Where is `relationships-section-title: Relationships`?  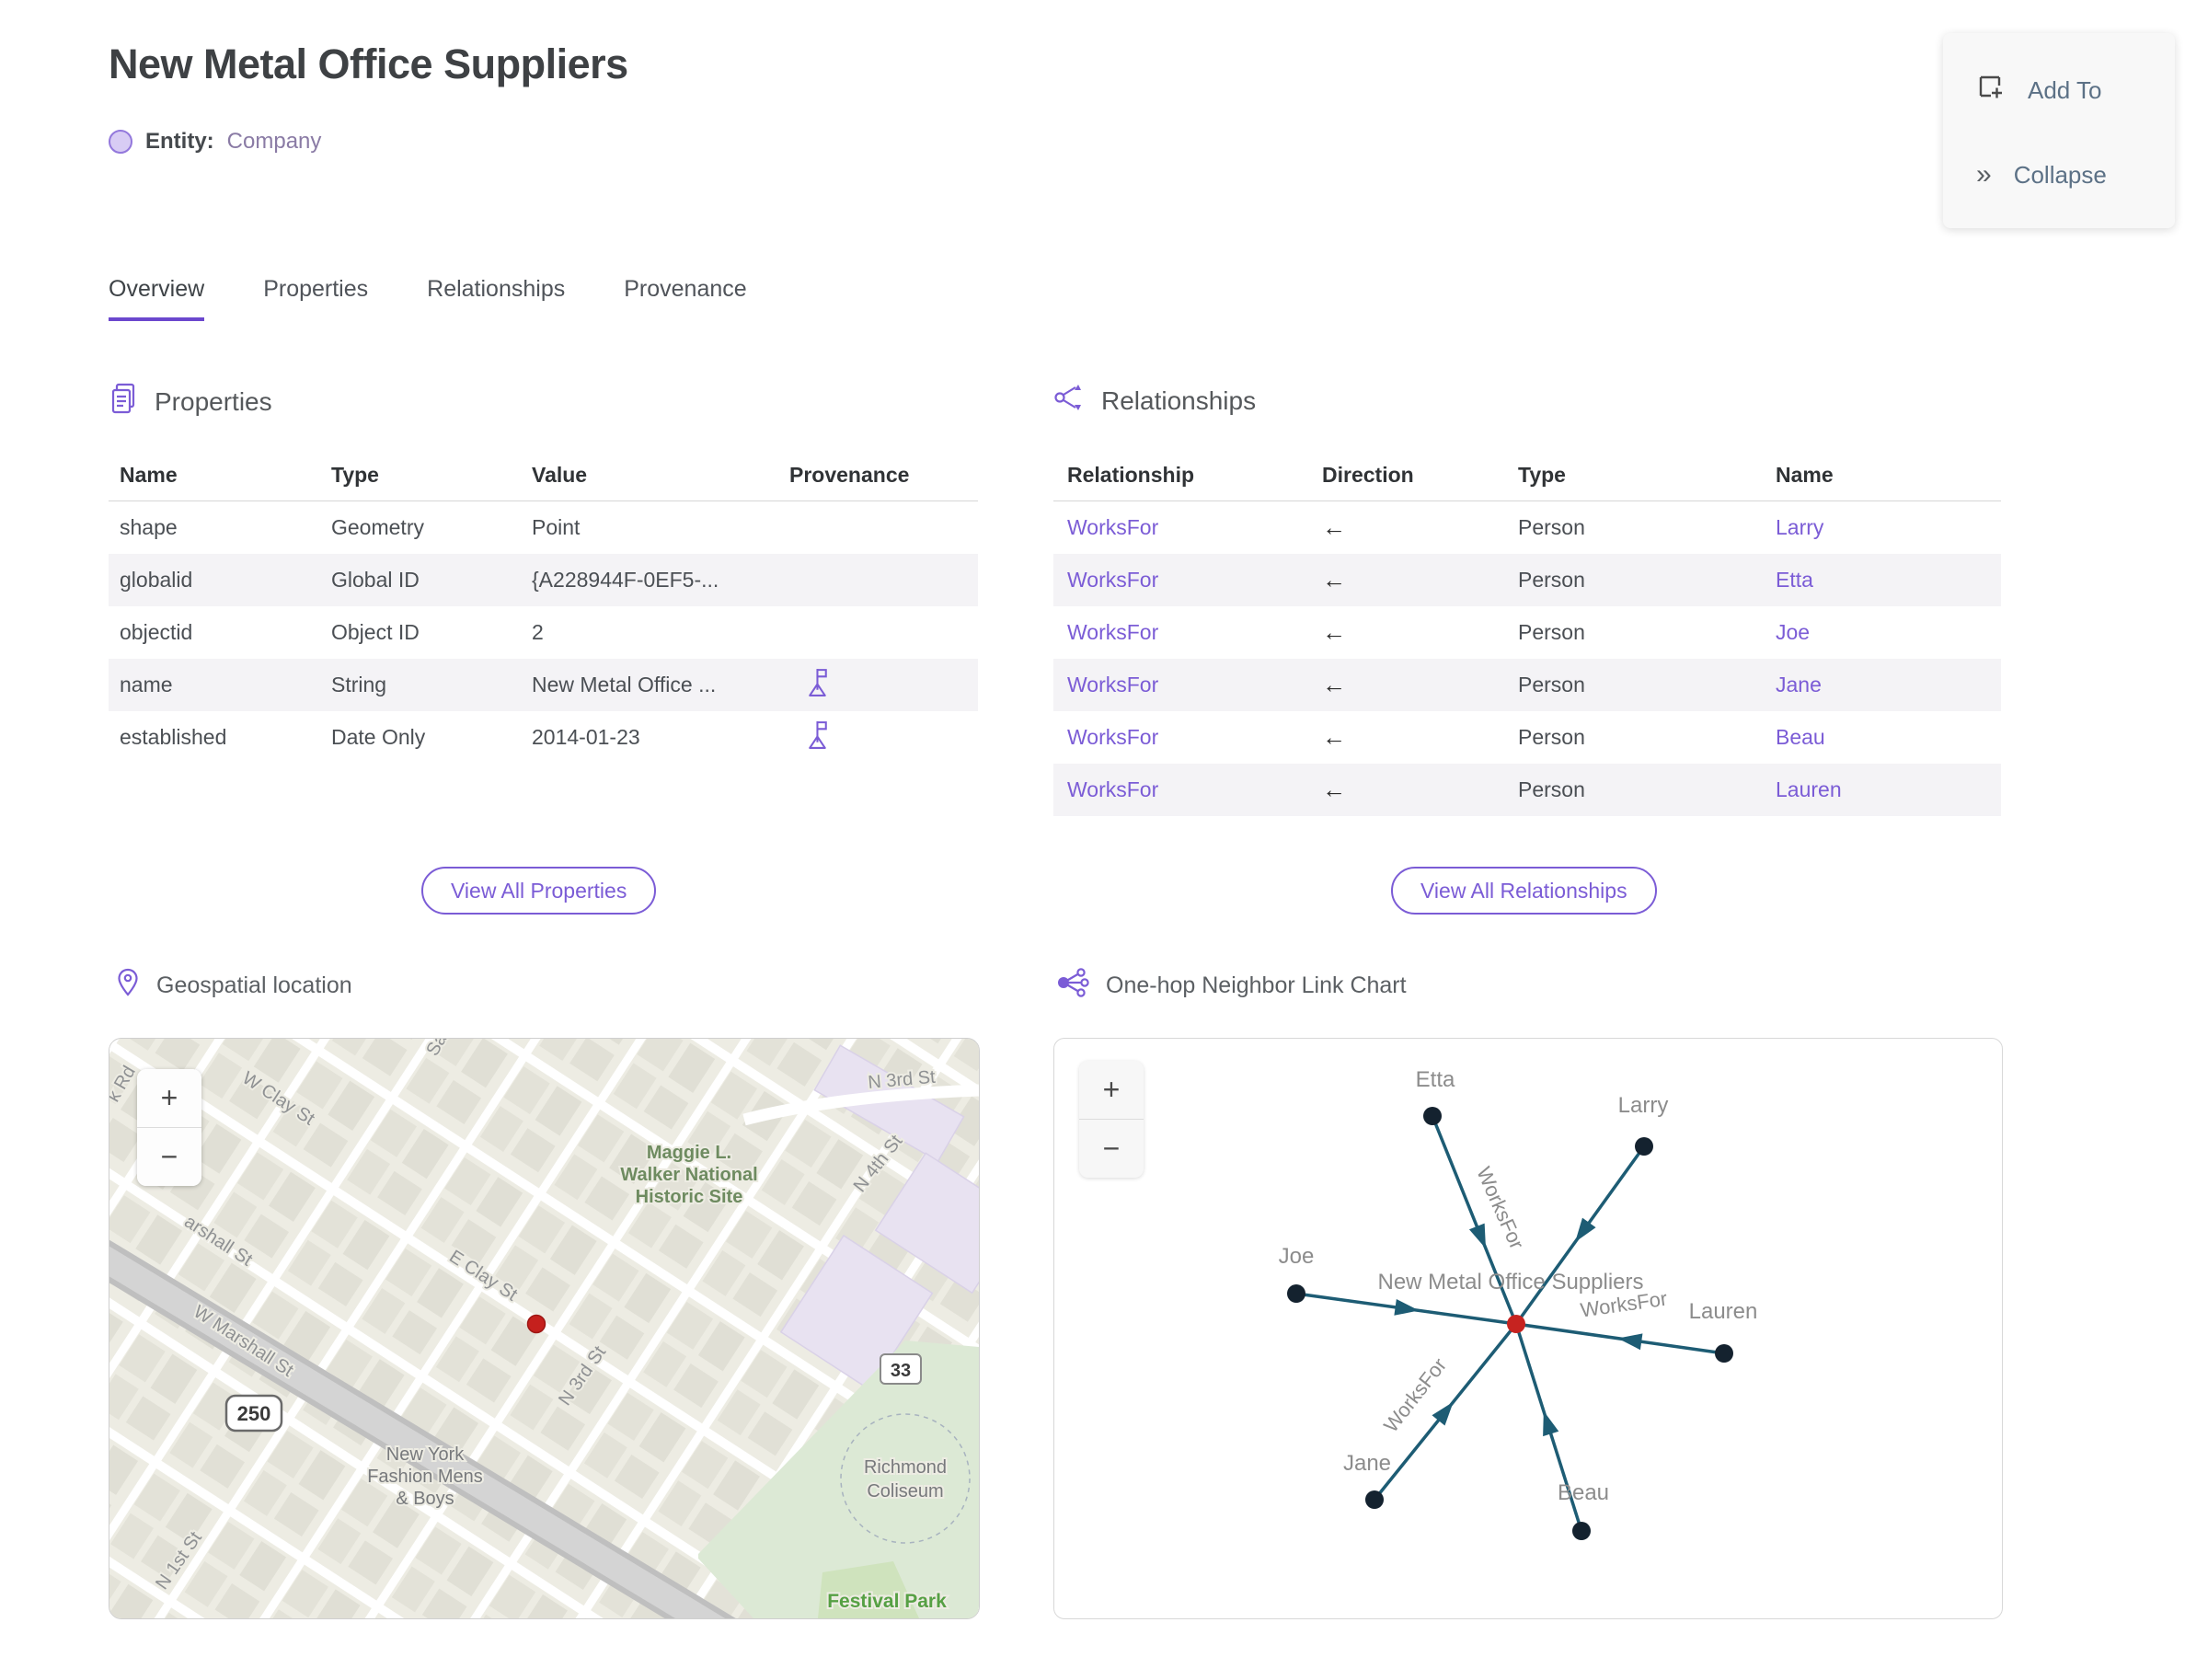 relationships-section-title: Relationships is located at coordinates (1179, 400).